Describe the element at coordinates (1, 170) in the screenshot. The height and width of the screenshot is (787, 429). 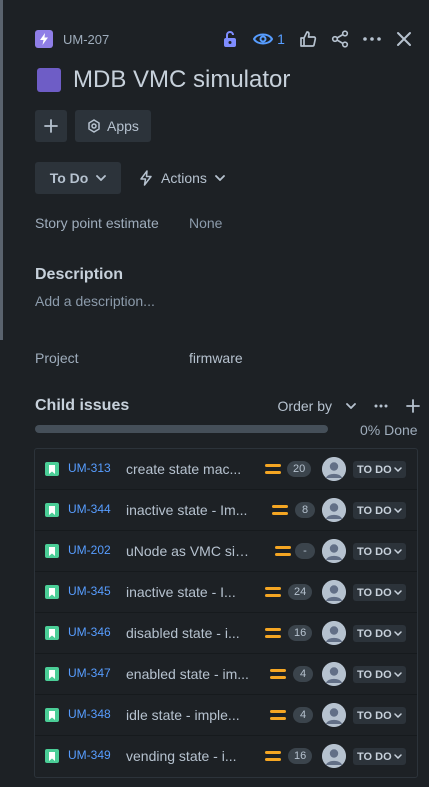
I see `resize-handle` at that location.